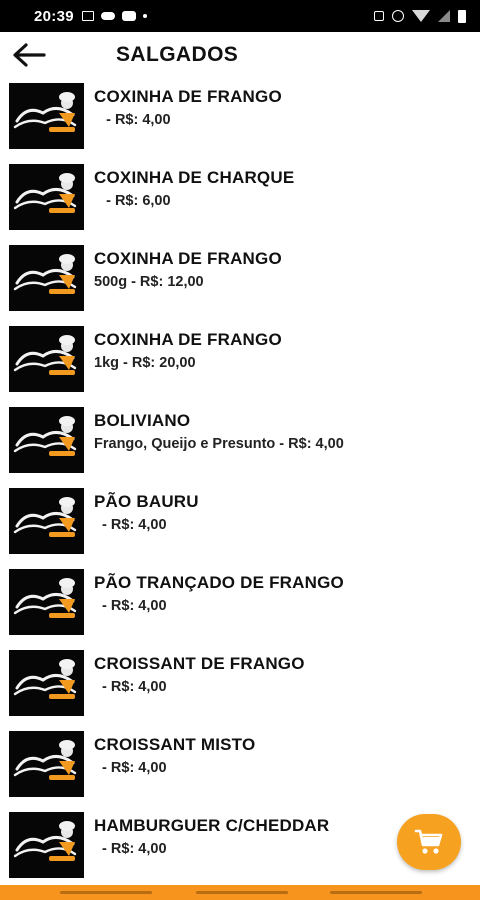  What do you see at coordinates (444, 16) in the screenshot?
I see `signal-icon` at bounding box center [444, 16].